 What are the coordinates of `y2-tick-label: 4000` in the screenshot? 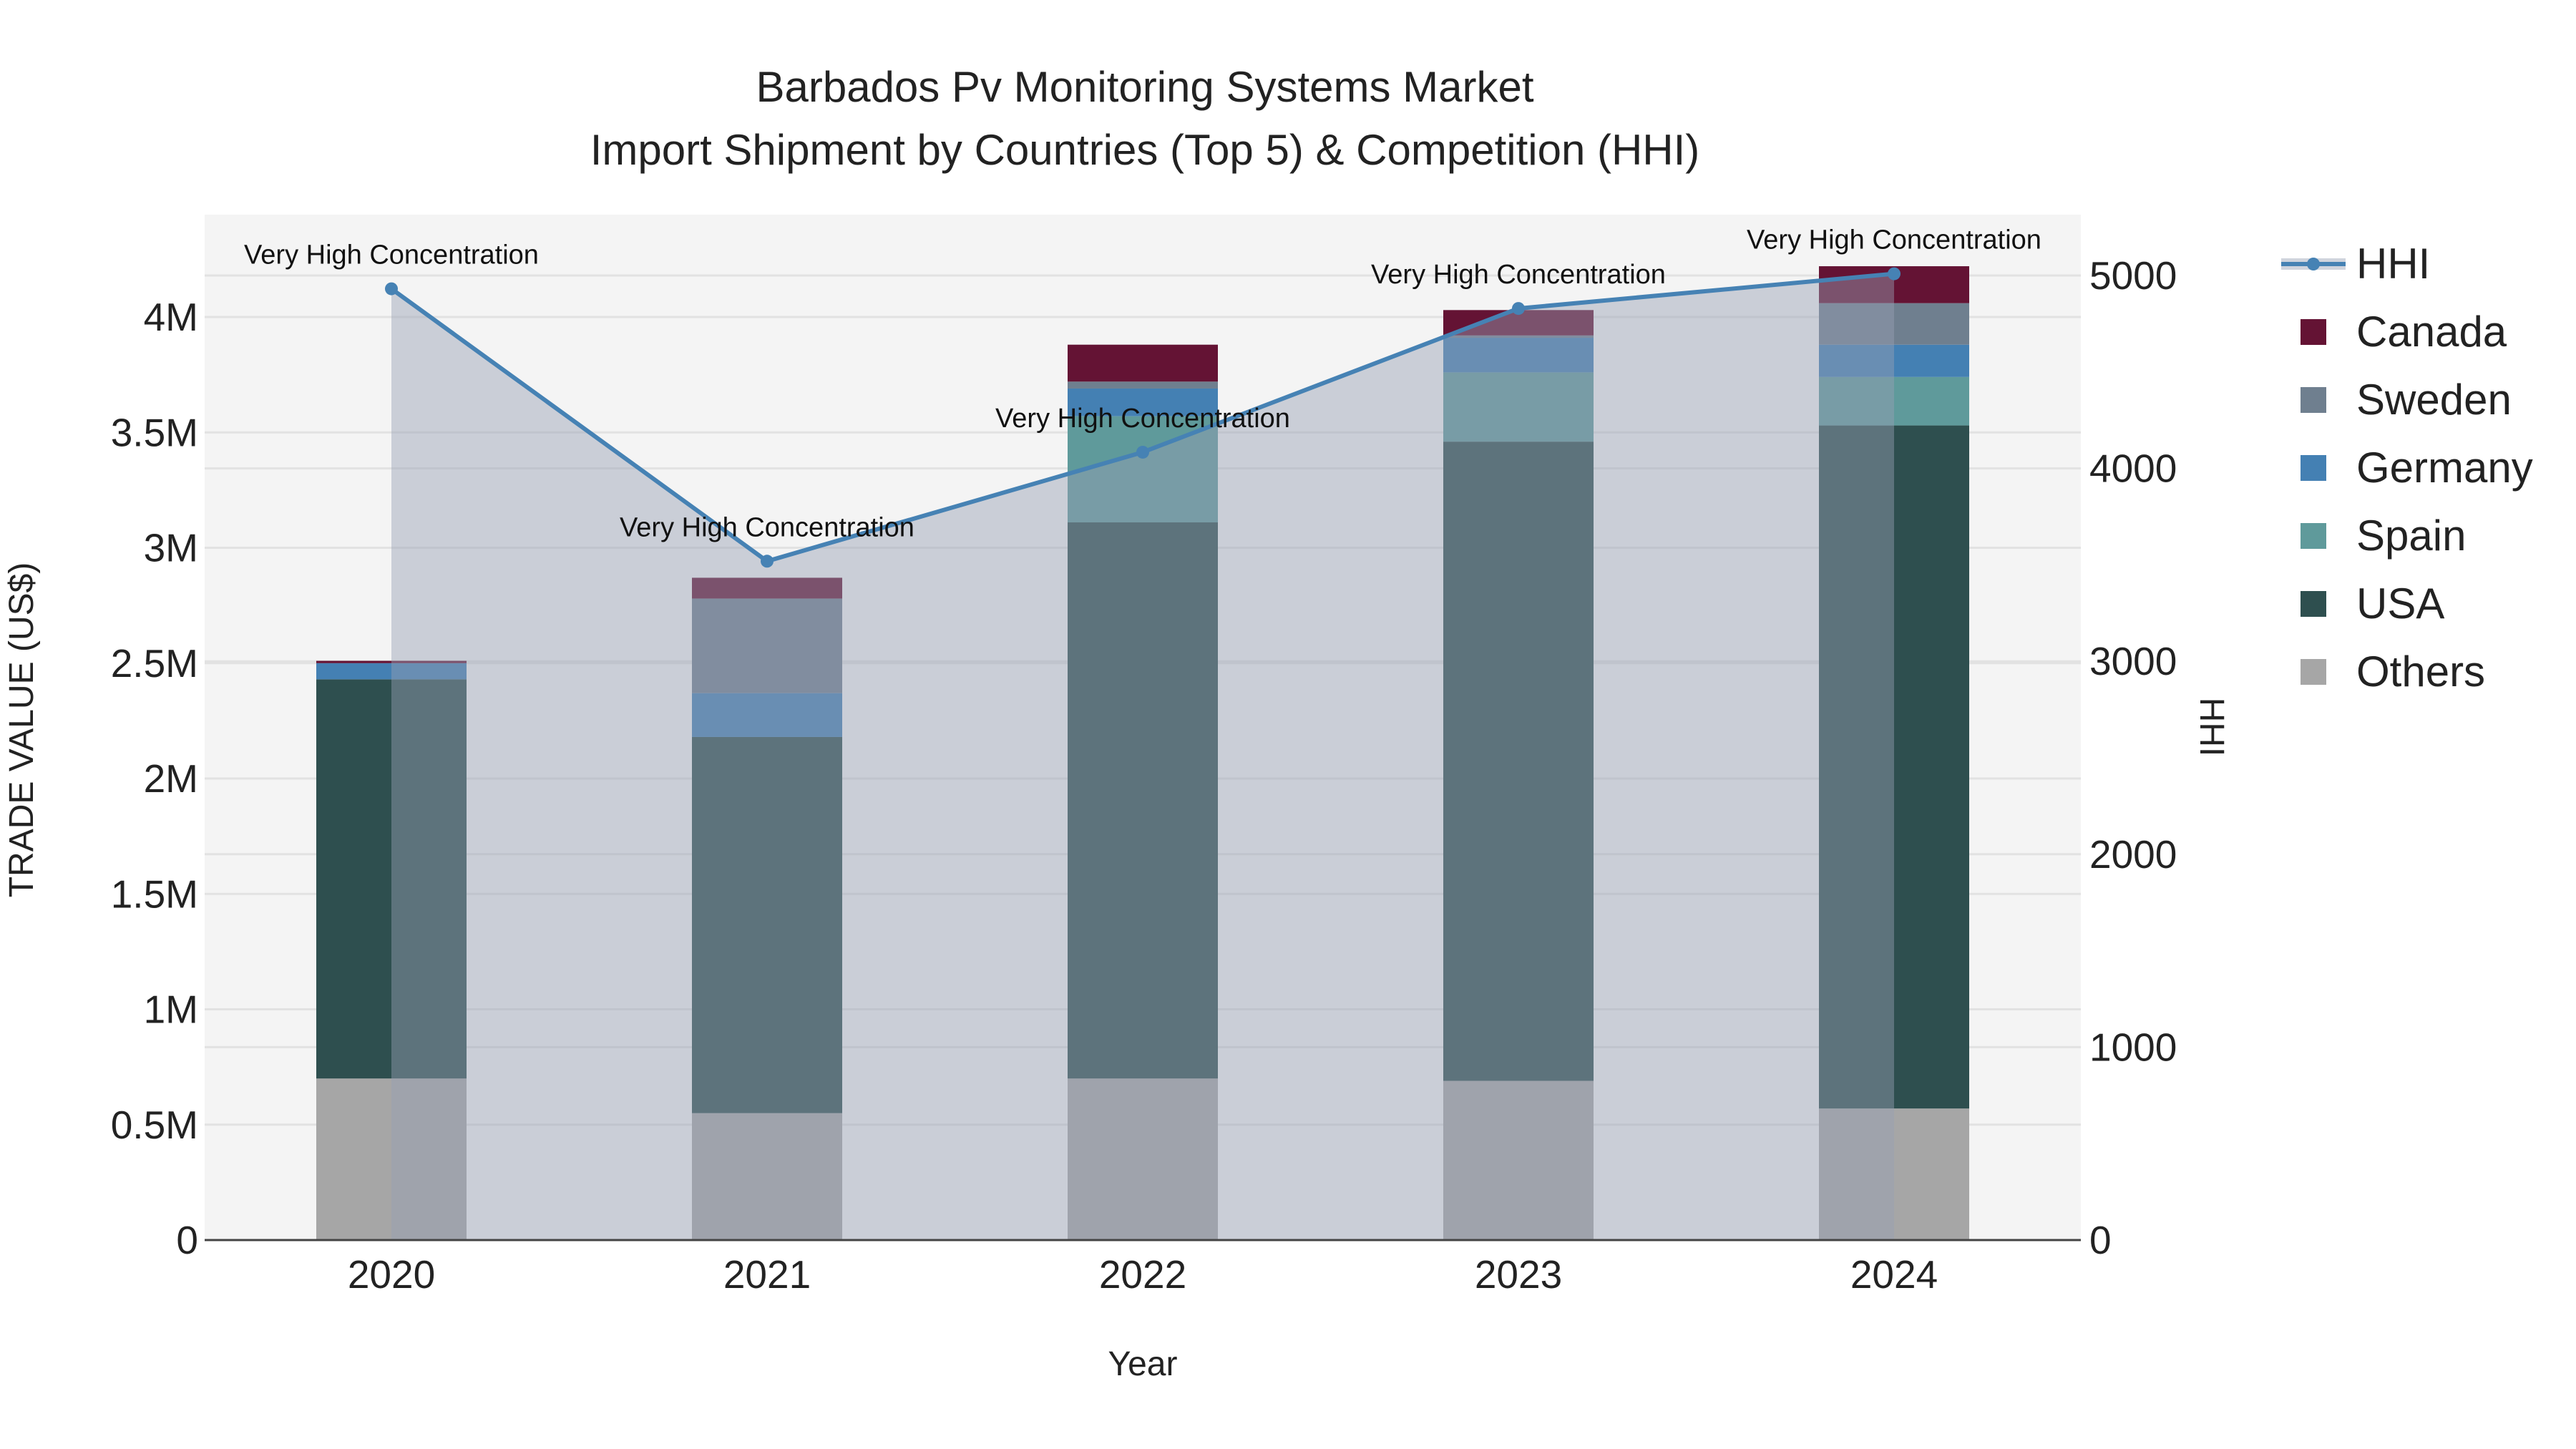 It's located at (2133, 469).